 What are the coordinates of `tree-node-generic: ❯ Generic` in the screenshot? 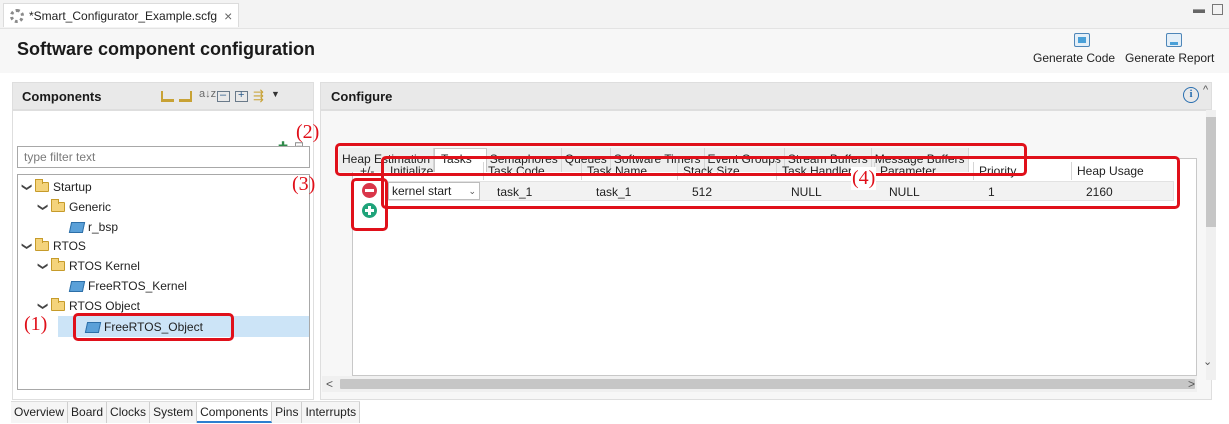 It's located at (74, 207).